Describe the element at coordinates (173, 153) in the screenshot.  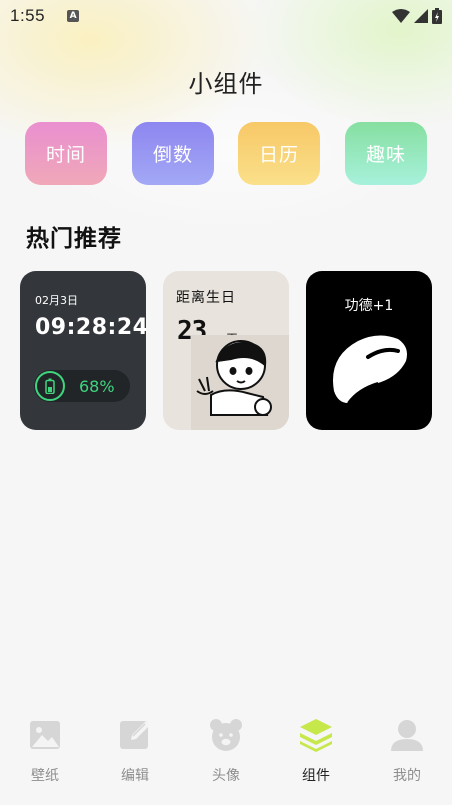
I see `category-countdown-button: 倒数` at that location.